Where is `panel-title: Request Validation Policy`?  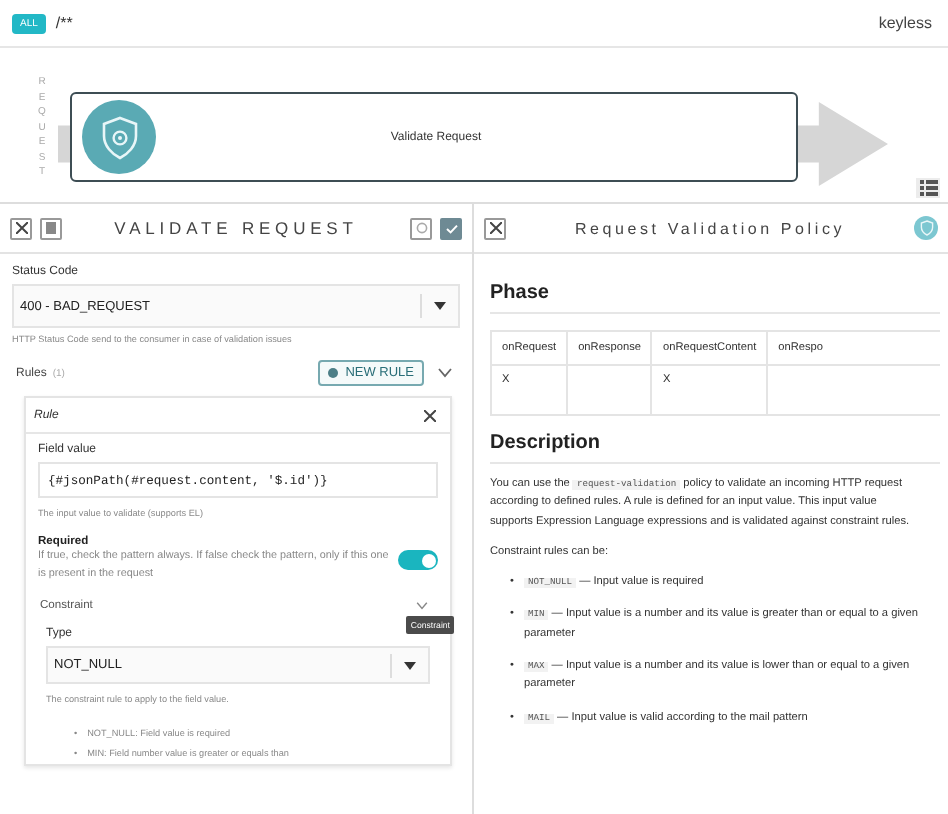
panel-title: Request Validation Policy is located at coordinates (710, 228).